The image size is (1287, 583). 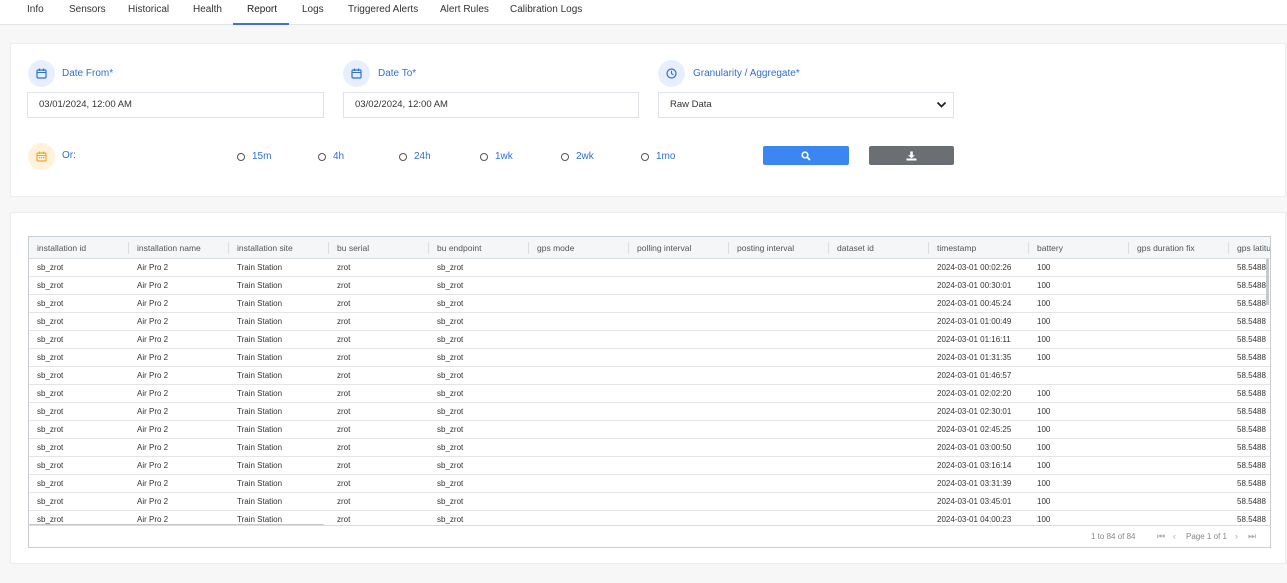 What do you see at coordinates (148, 9) in the screenshot?
I see `tab-historical: Historical` at bounding box center [148, 9].